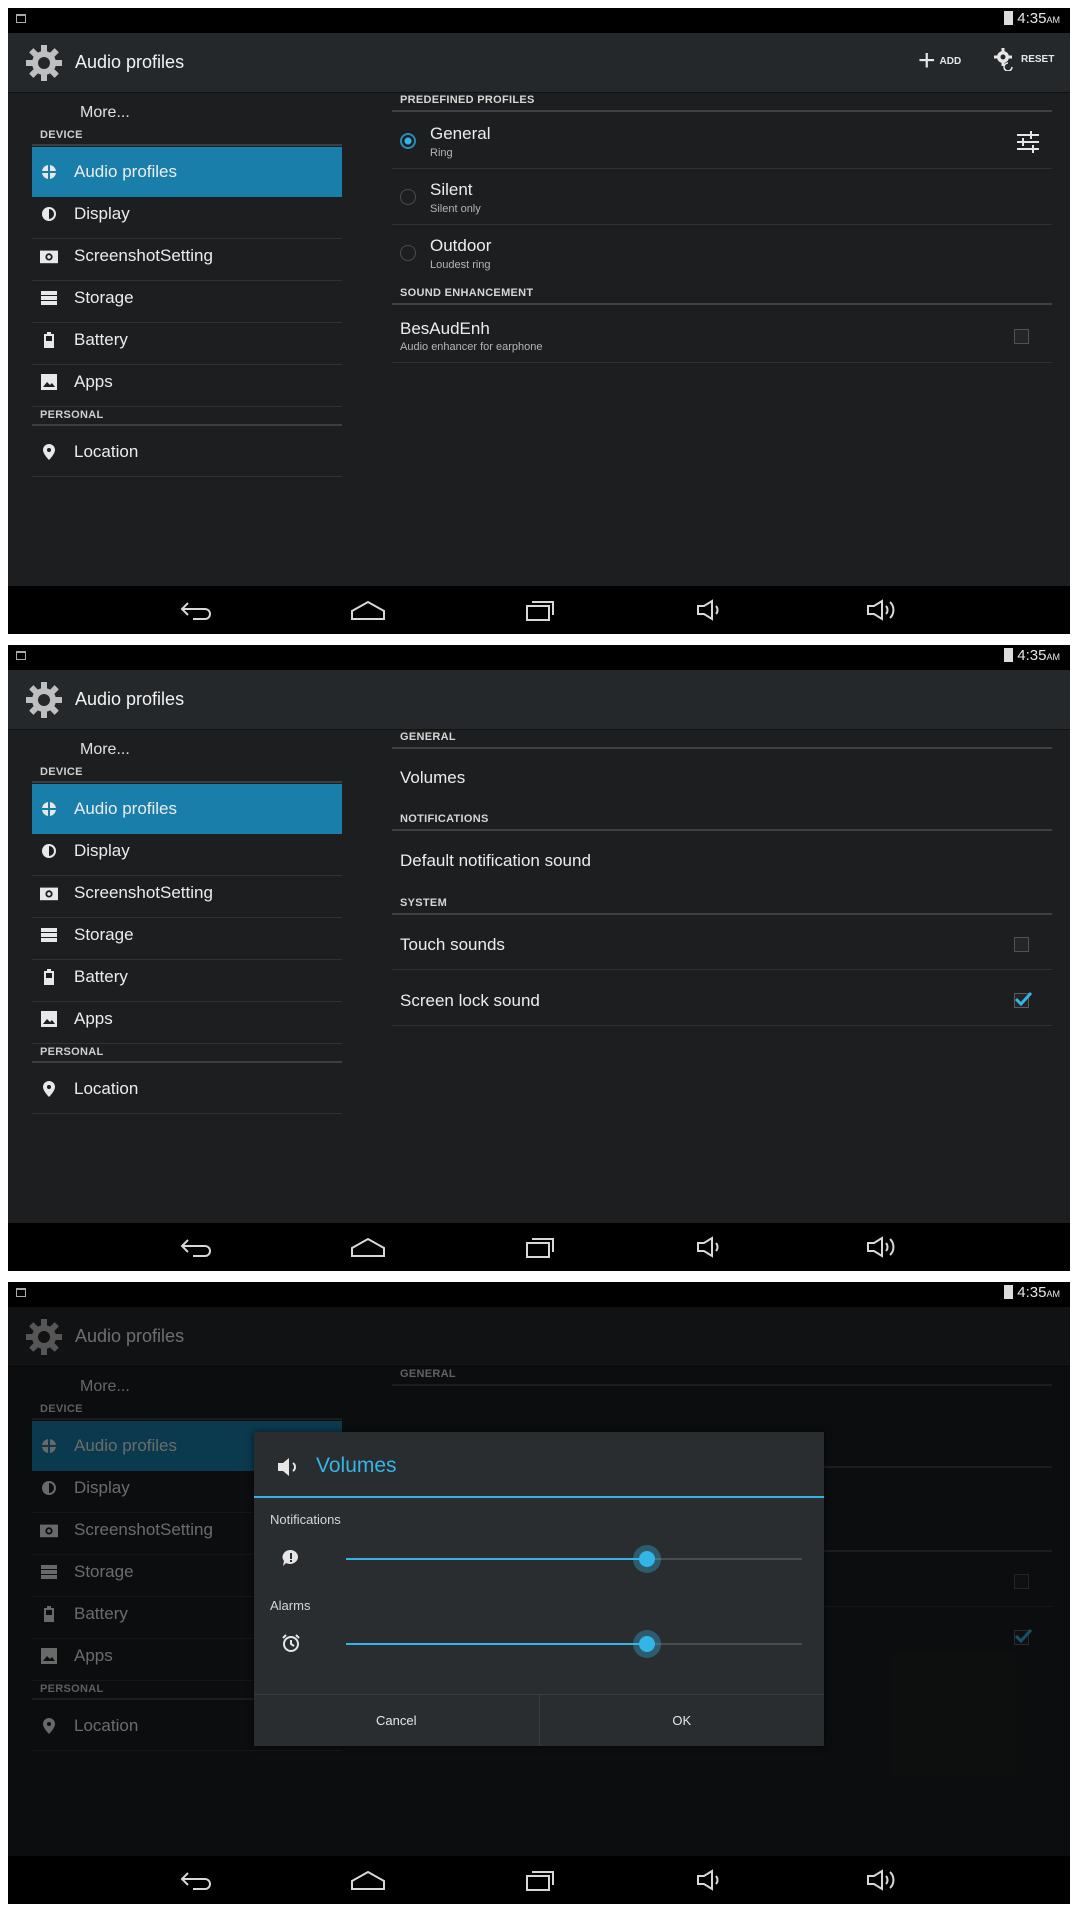 This screenshot has width=1078, height=1909. What do you see at coordinates (927, 60) in the screenshot?
I see `plus-icon: +` at bounding box center [927, 60].